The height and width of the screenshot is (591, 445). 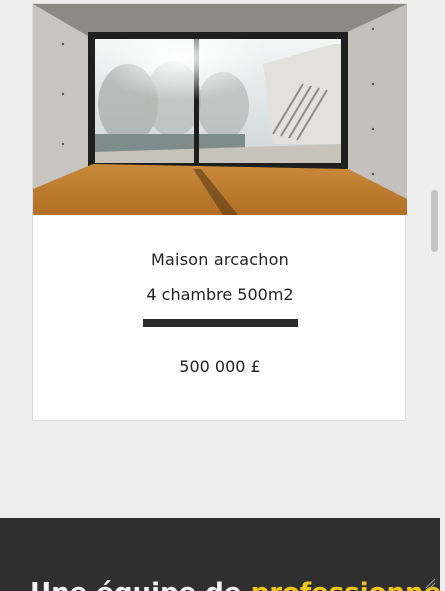 I want to click on footer-section: Une équipe de professionnels, so click(x=220, y=554).